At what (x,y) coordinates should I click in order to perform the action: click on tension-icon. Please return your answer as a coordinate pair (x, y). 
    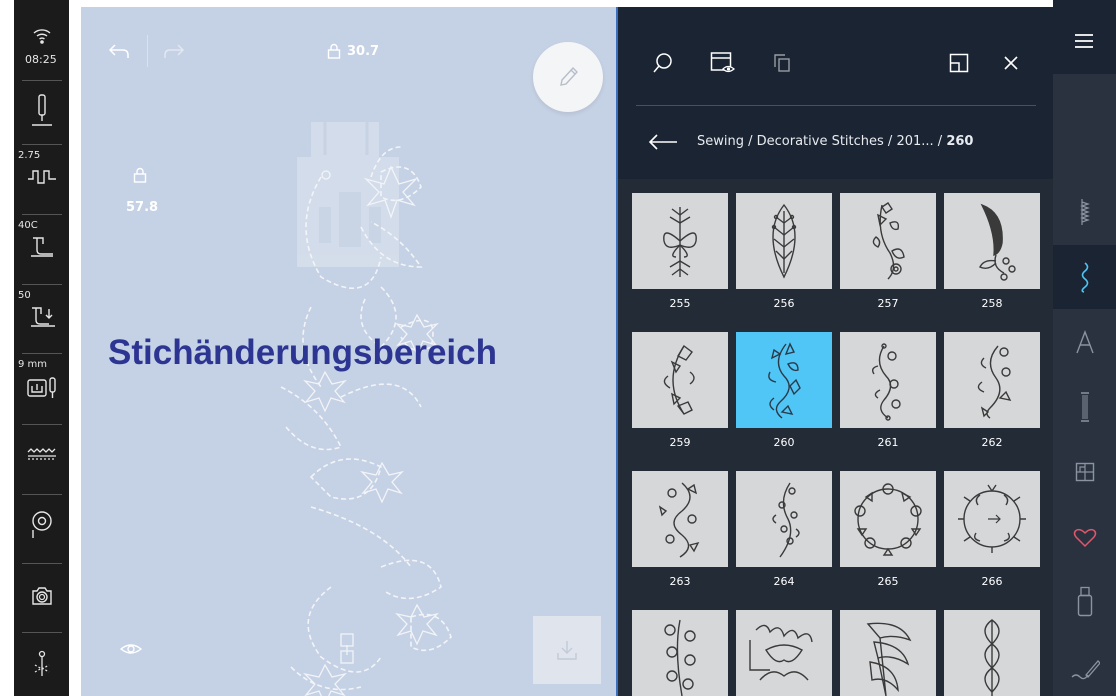
    Looking at the image, I should click on (41, 454).